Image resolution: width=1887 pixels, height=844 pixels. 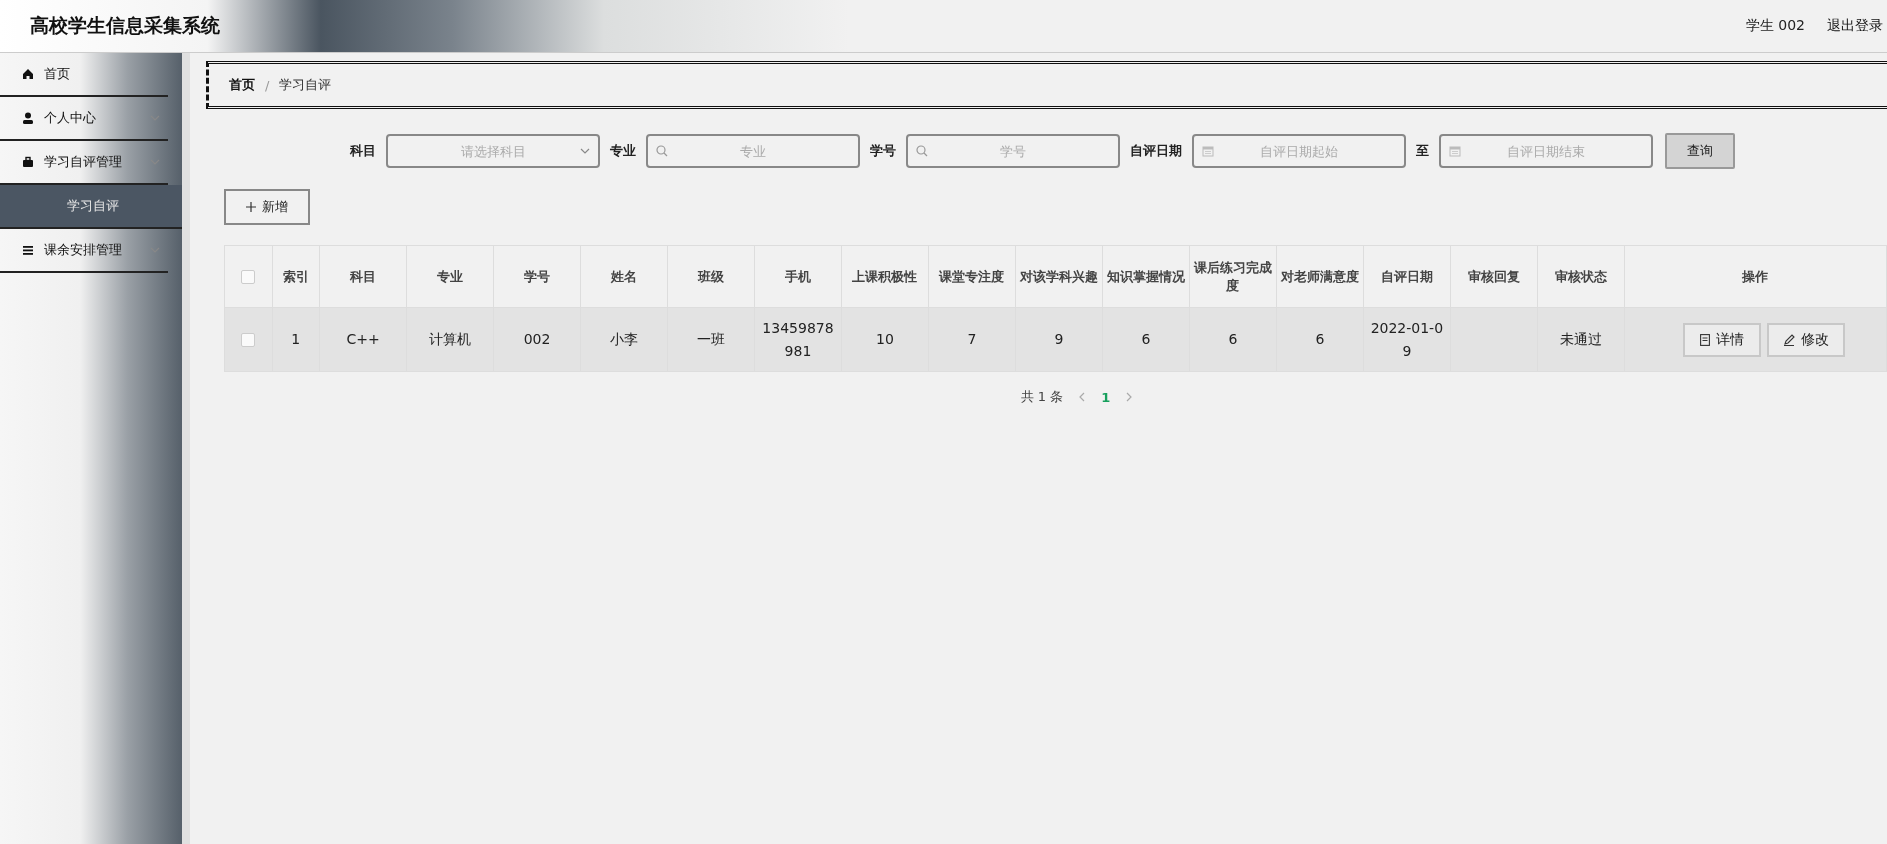 I want to click on column-header: 专业, so click(x=450, y=276).